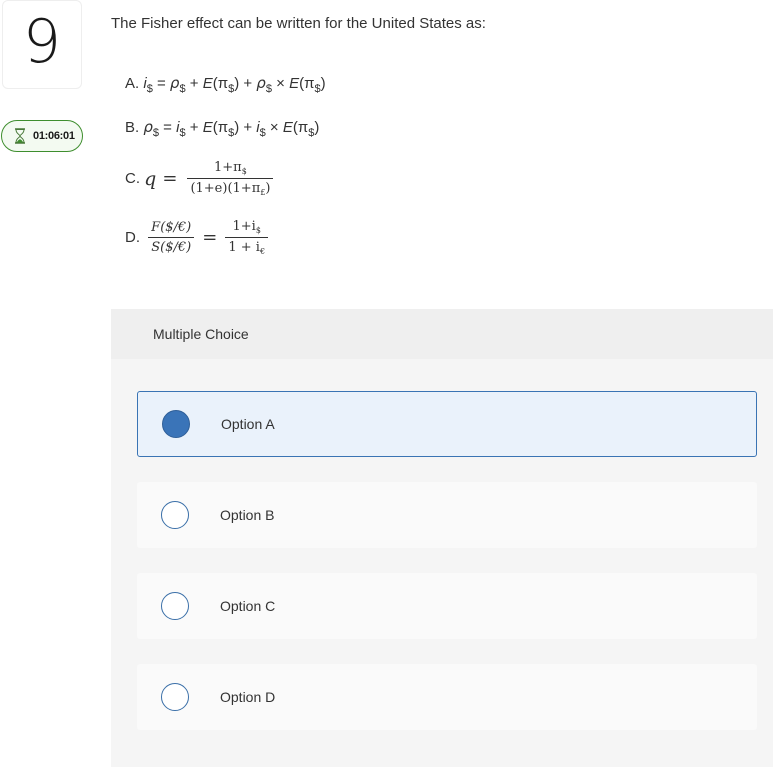 The width and height of the screenshot is (773, 767). I want to click on choice-label: Option B, so click(247, 515).